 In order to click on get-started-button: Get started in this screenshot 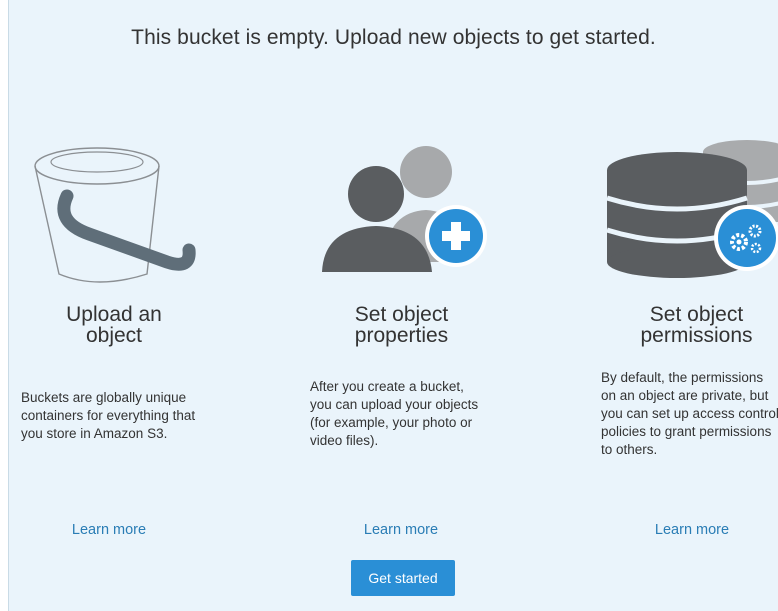, I will do `click(403, 578)`.